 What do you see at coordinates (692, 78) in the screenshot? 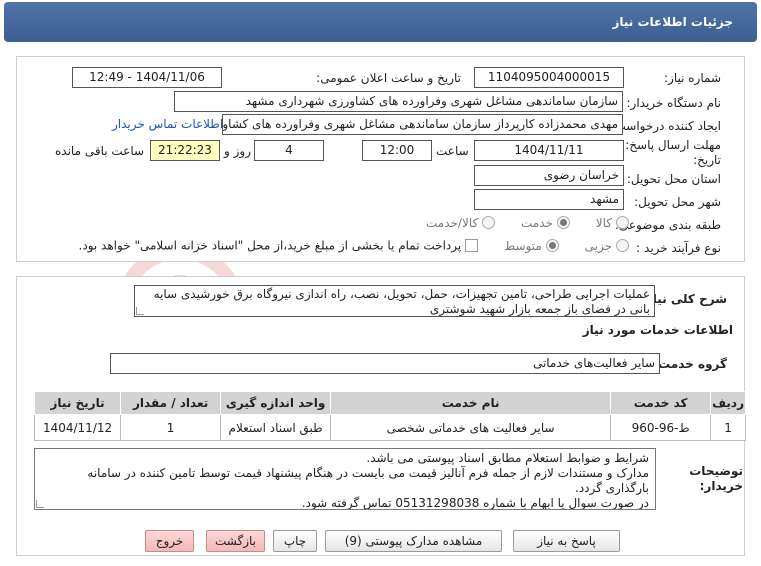
I see `need-number-label: شماره نیاز:` at bounding box center [692, 78].